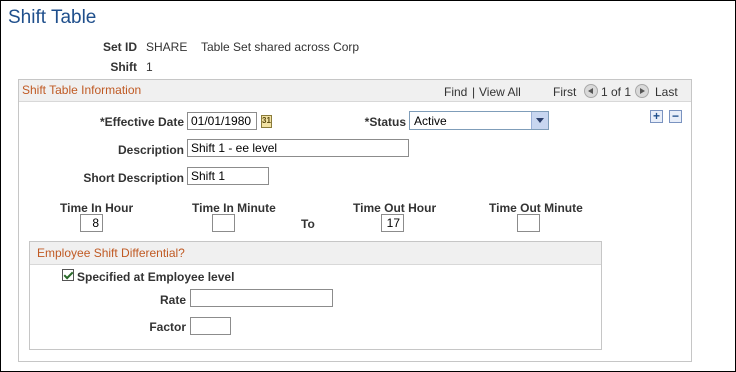 The height and width of the screenshot is (372, 736). I want to click on time-in-minute-label: Time In Minute, so click(234, 208).